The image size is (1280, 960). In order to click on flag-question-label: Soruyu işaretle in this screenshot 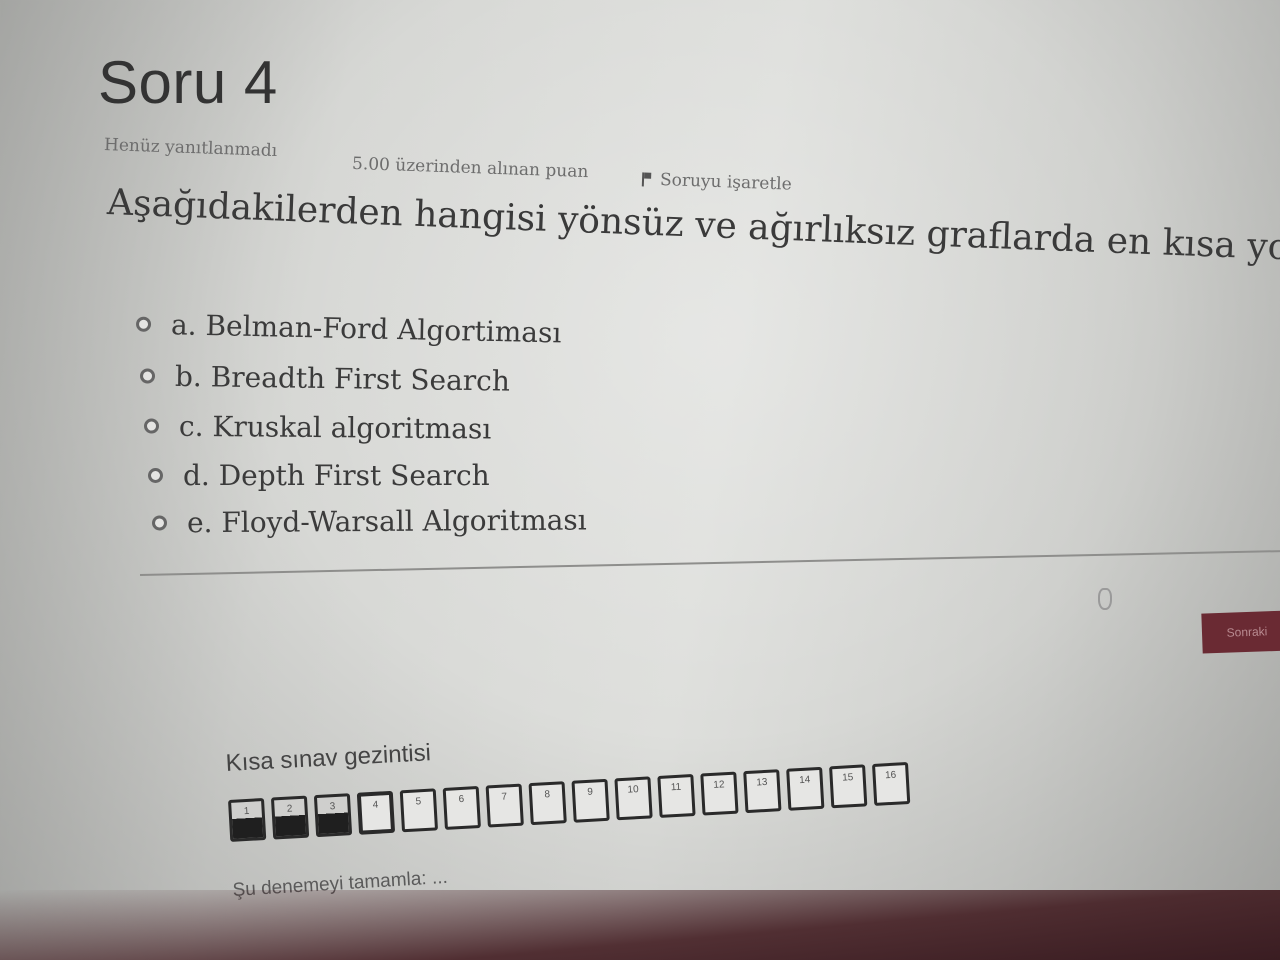, I will do `click(726, 182)`.